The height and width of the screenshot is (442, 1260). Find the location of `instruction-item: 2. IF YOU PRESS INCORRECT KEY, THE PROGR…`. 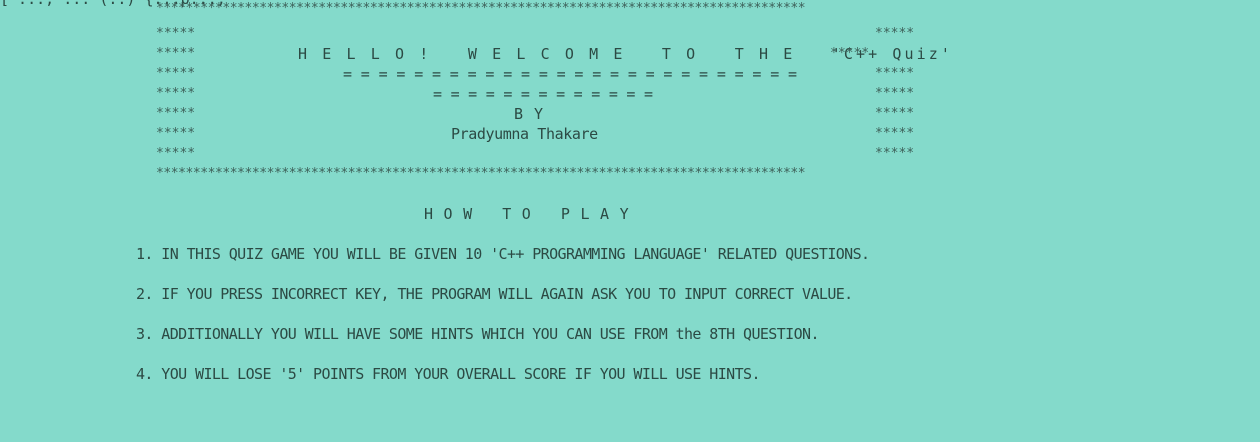

instruction-item: 2. IF YOU PRESS INCORRECT KEY, THE PROGR… is located at coordinates (494, 294).